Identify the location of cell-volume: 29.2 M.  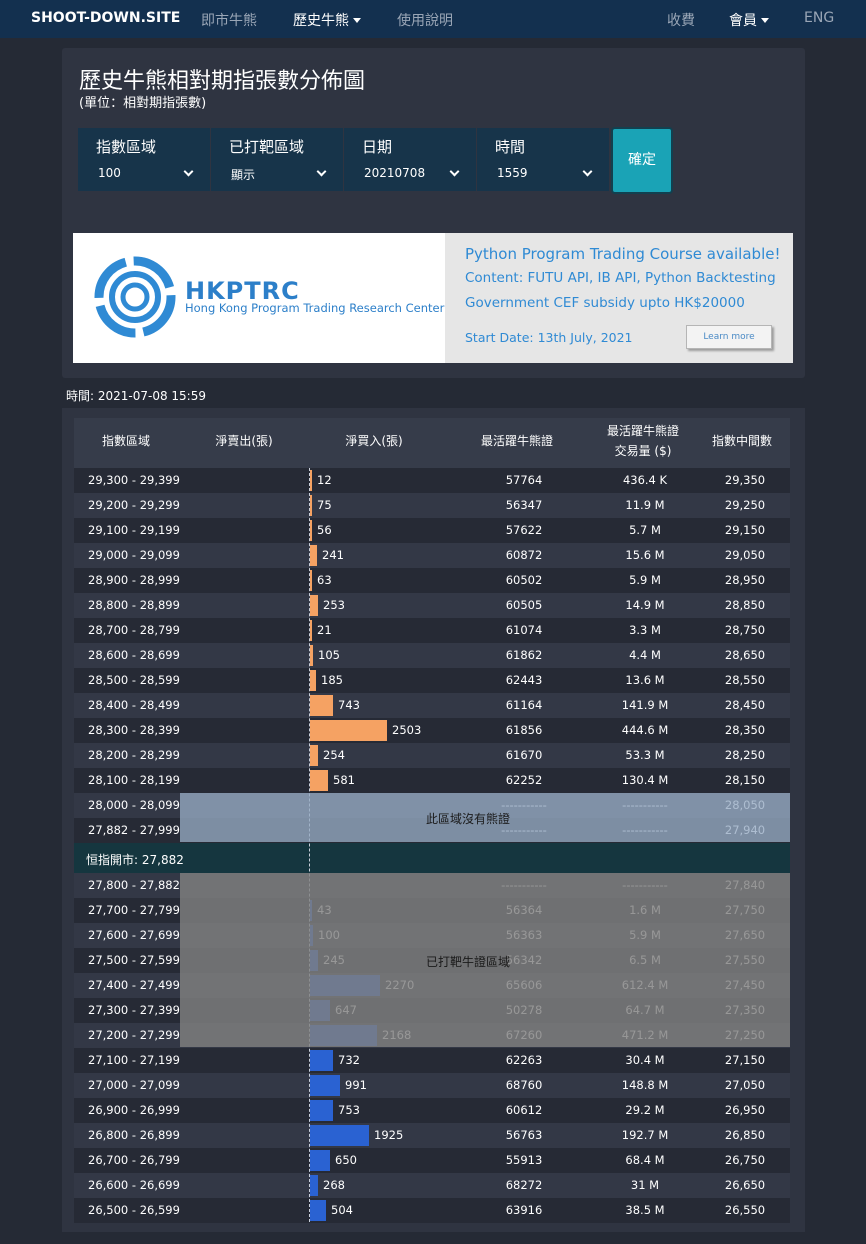
(645, 1110).